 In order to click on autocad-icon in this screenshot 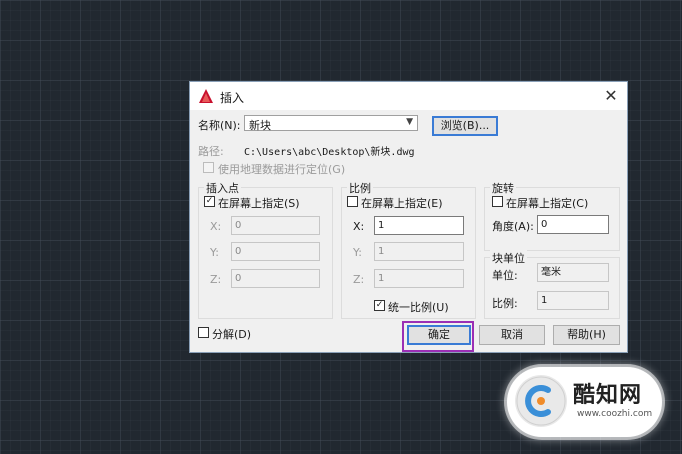, I will do `click(206, 96)`.